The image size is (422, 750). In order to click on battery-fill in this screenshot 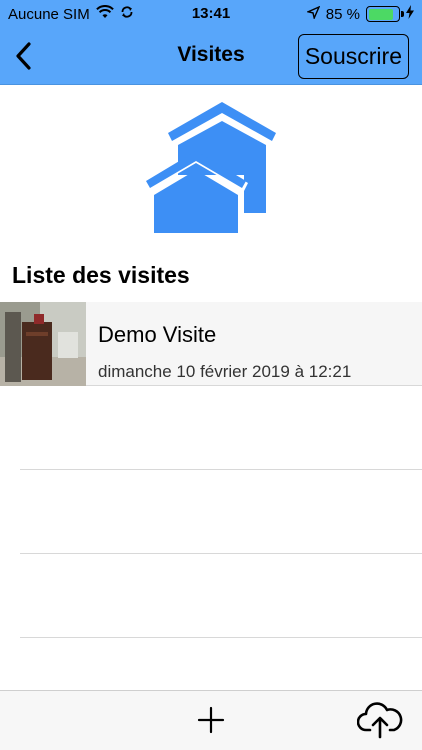, I will do `click(381, 14)`.